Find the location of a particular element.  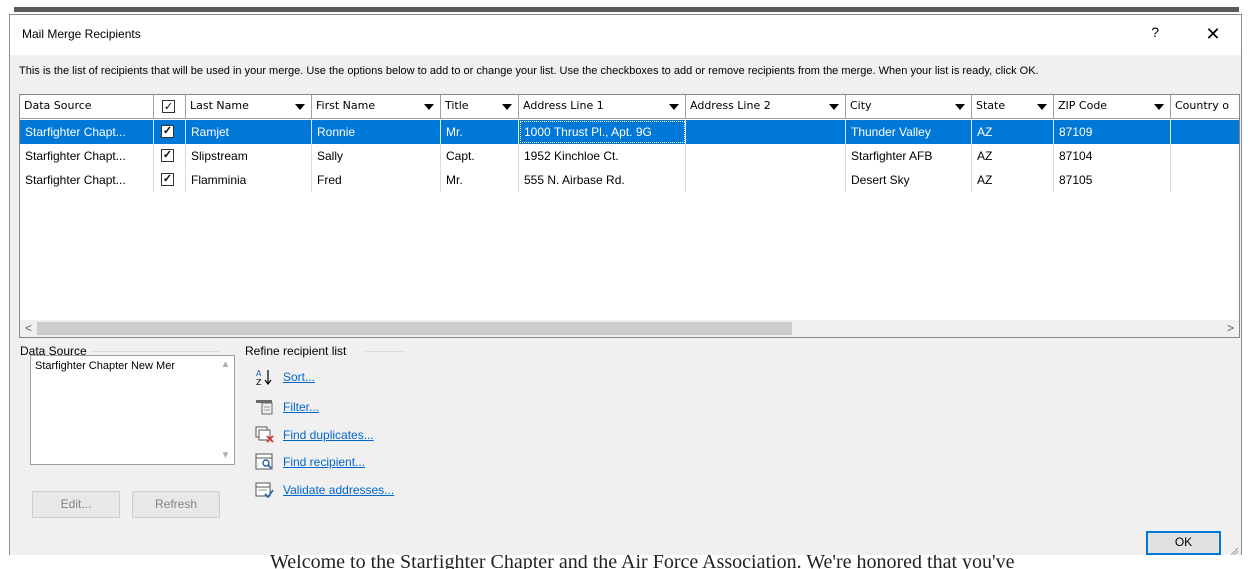

svg-text: Z is located at coordinates (259, 382).